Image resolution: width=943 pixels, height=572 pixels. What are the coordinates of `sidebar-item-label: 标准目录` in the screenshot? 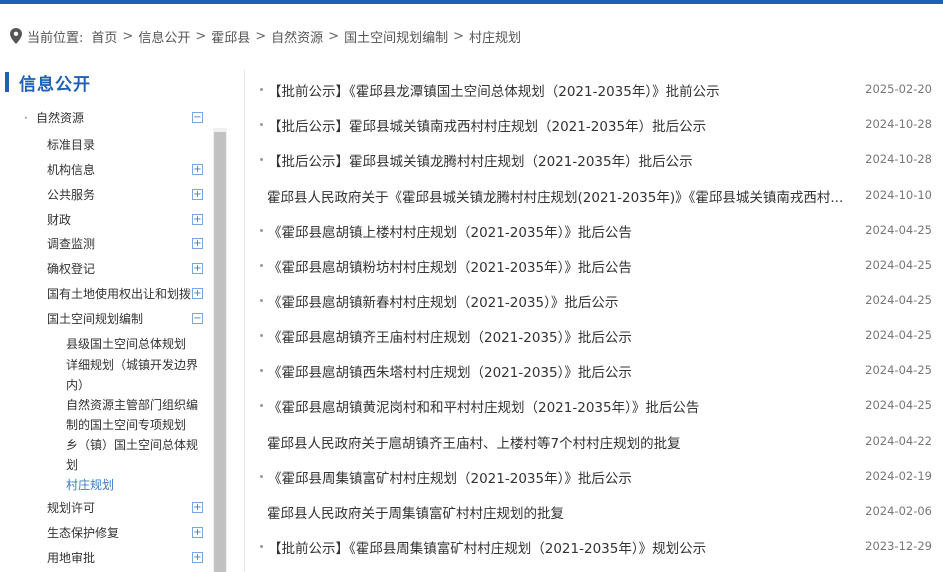 It's located at (71, 145).